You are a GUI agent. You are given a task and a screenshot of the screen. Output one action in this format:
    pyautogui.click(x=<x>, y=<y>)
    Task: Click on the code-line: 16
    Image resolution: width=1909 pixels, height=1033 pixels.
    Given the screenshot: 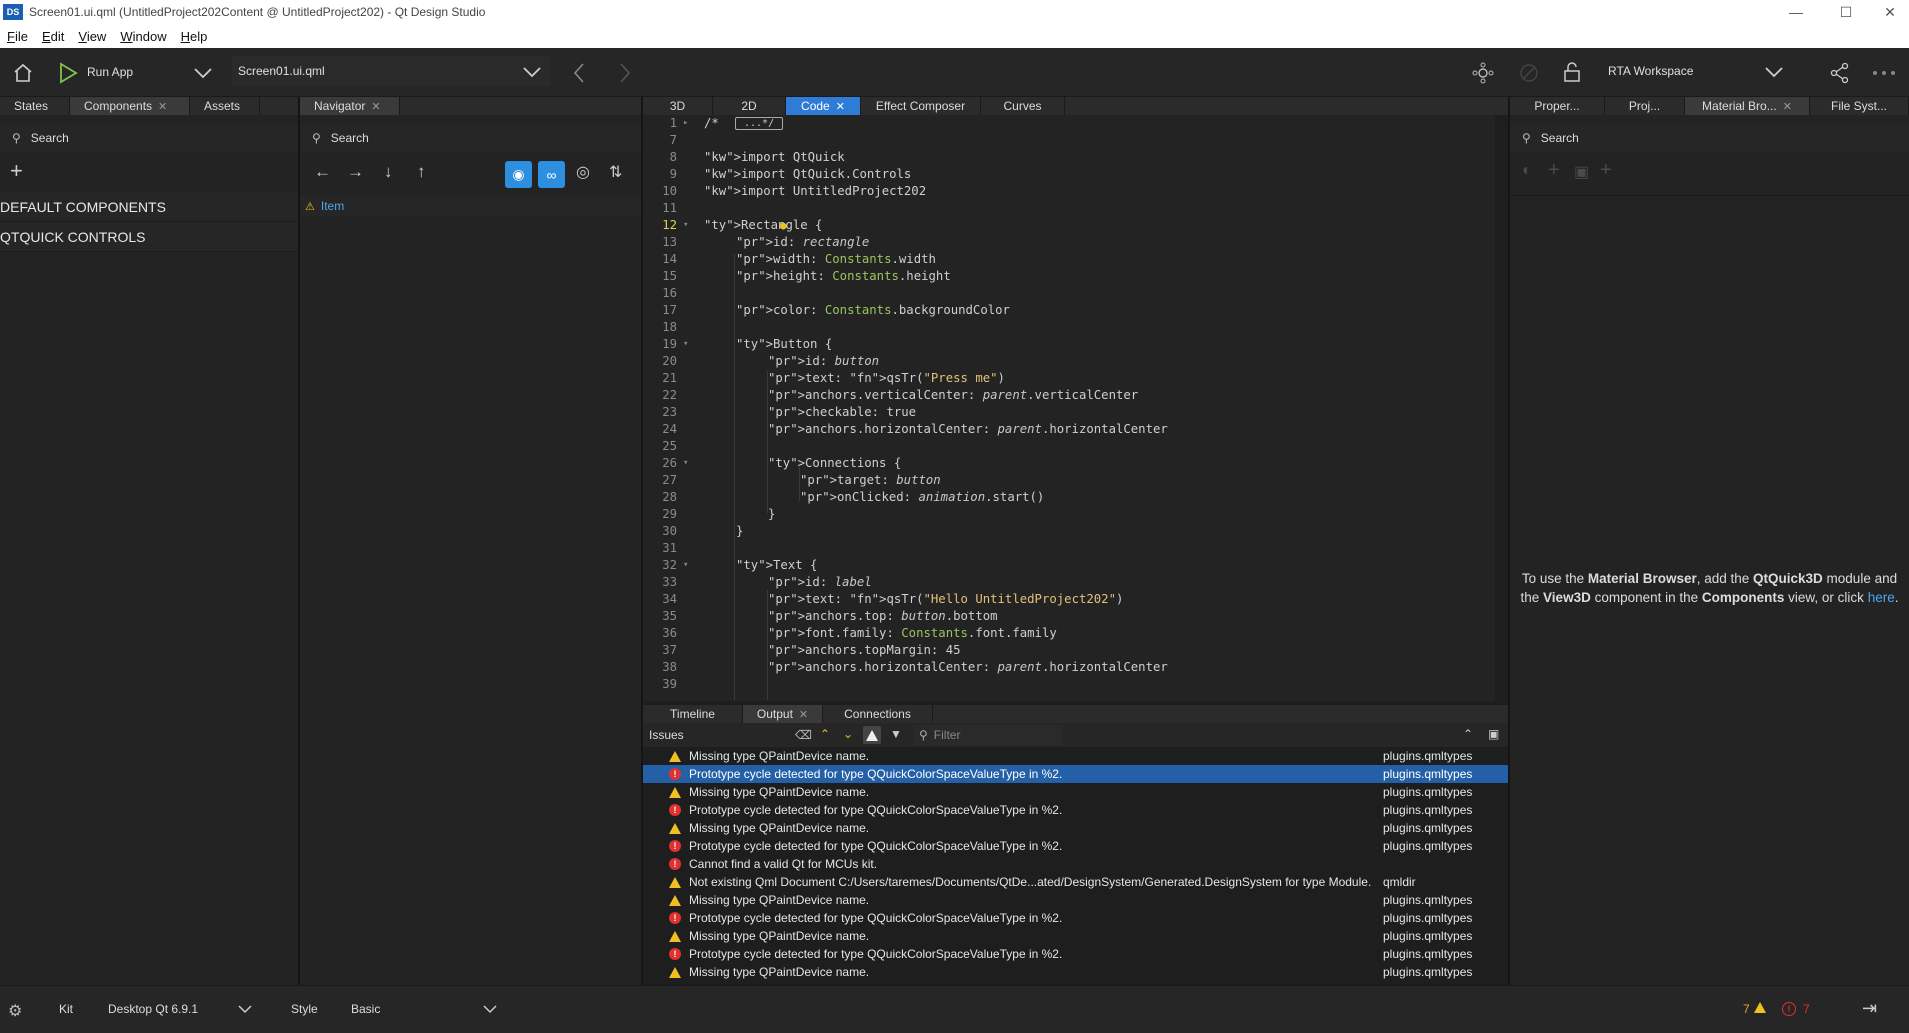 What is the action you would take?
    pyautogui.click(x=1069, y=293)
    